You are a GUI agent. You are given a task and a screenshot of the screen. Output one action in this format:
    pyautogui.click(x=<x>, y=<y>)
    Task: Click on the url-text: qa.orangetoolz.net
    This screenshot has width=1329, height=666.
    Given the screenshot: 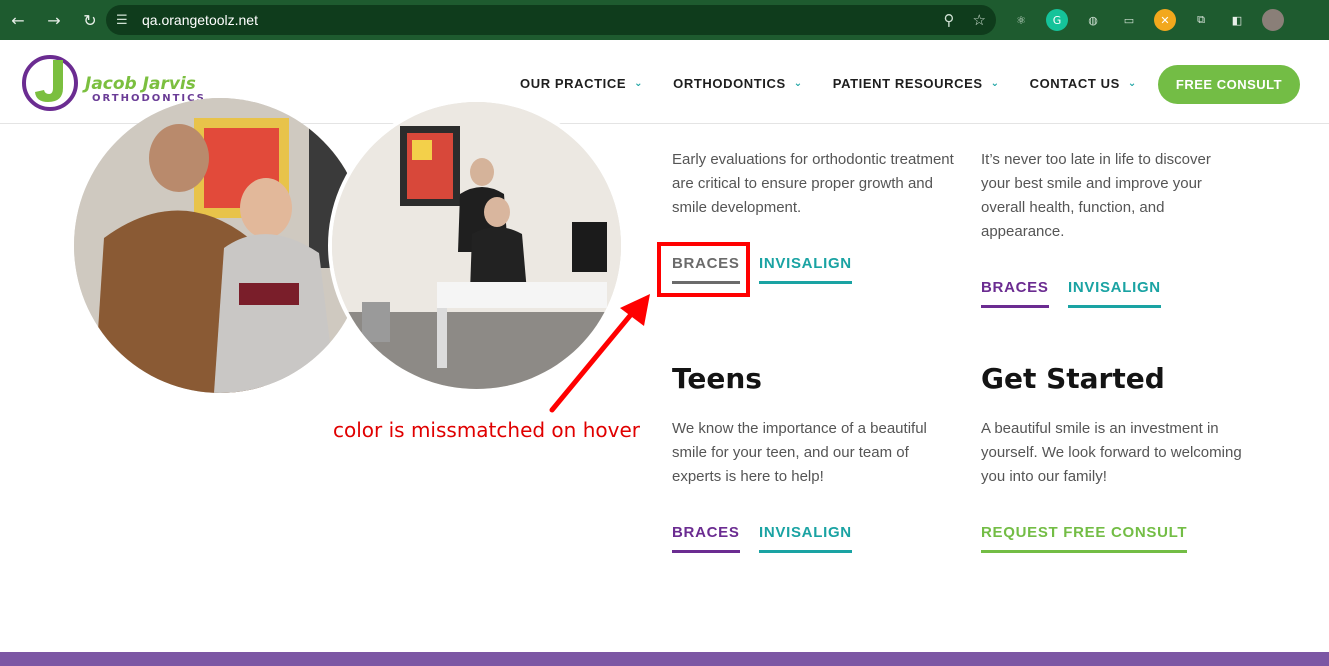 What is the action you would take?
    pyautogui.click(x=200, y=20)
    